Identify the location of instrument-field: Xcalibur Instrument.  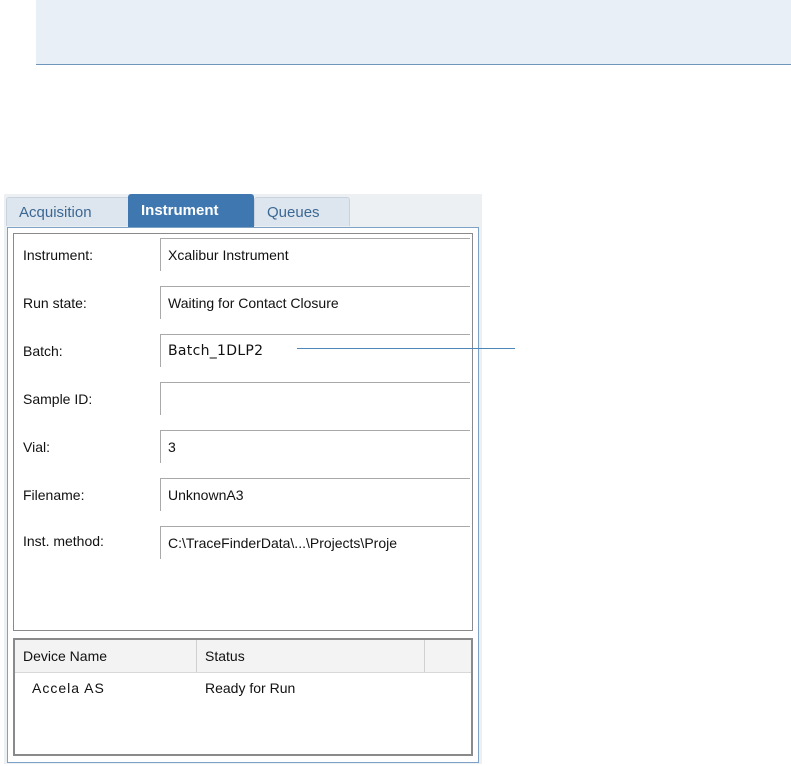
(315, 254).